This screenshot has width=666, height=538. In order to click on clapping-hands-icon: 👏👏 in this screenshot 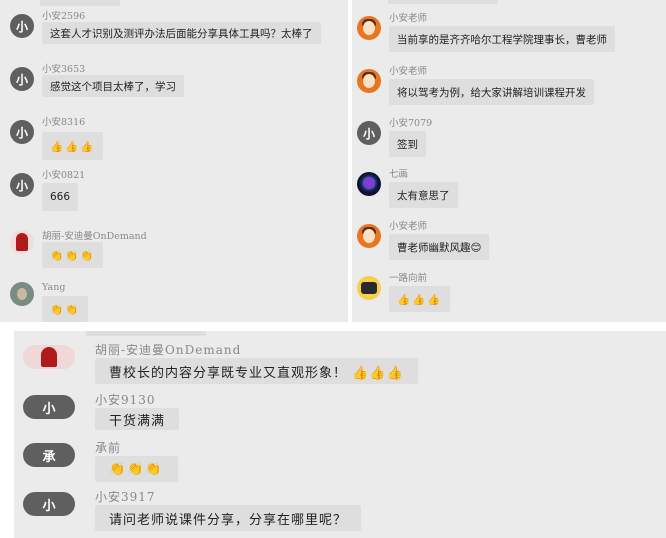, I will do `click(65, 309)`.